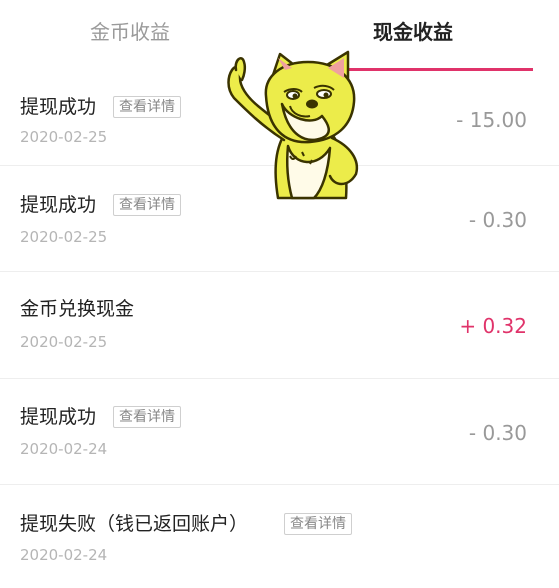 The image size is (559, 588). What do you see at coordinates (134, 524) in the screenshot?
I see `record-title: 提现失败（钱已返回账户）` at bounding box center [134, 524].